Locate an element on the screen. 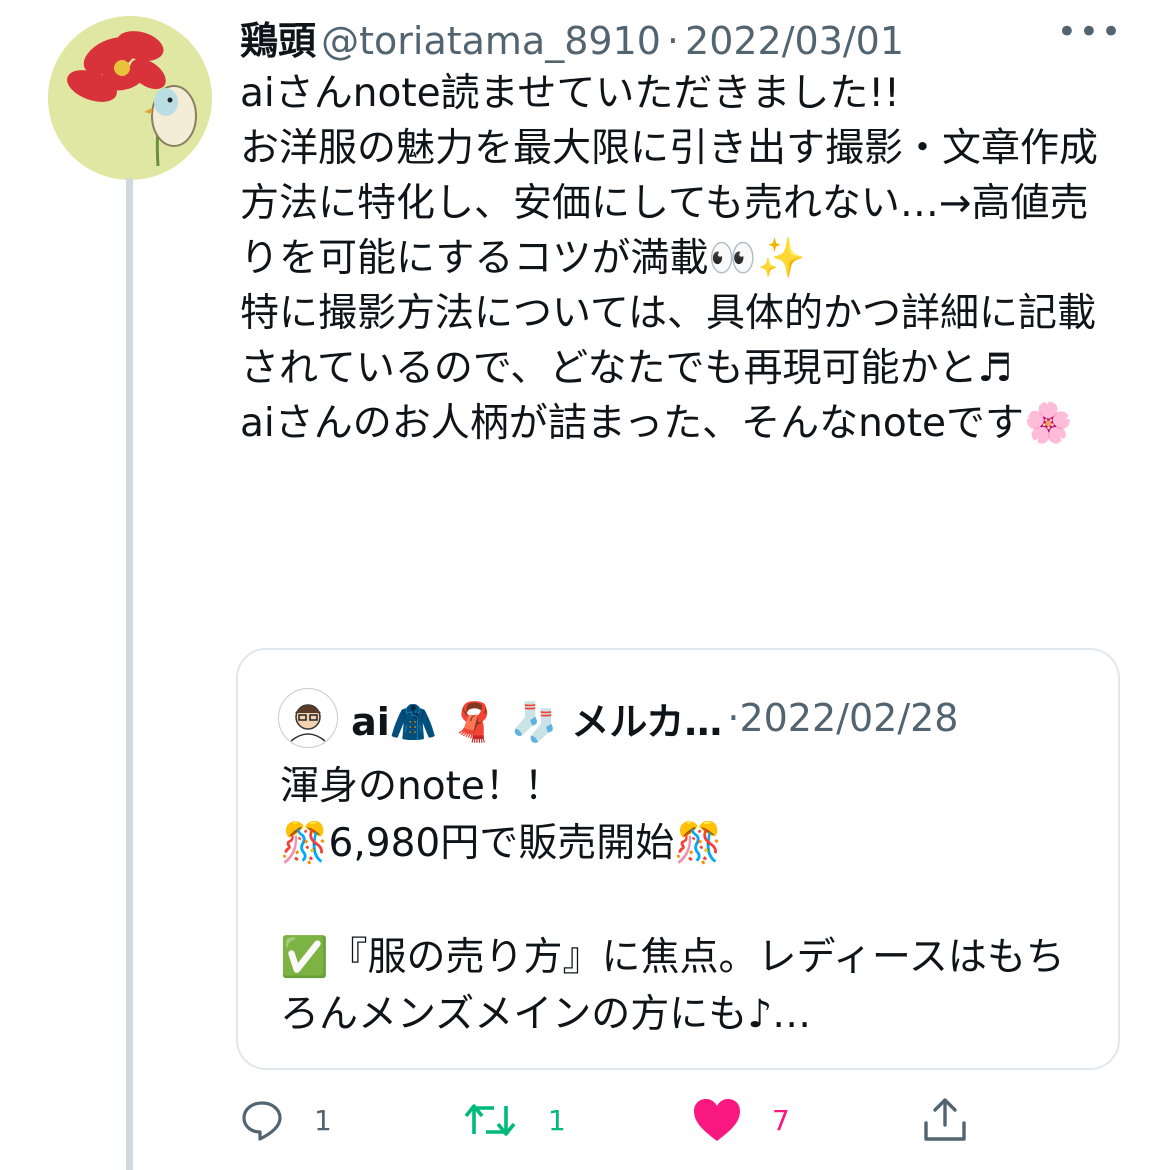  heart-icon is located at coordinates (717, 1120).